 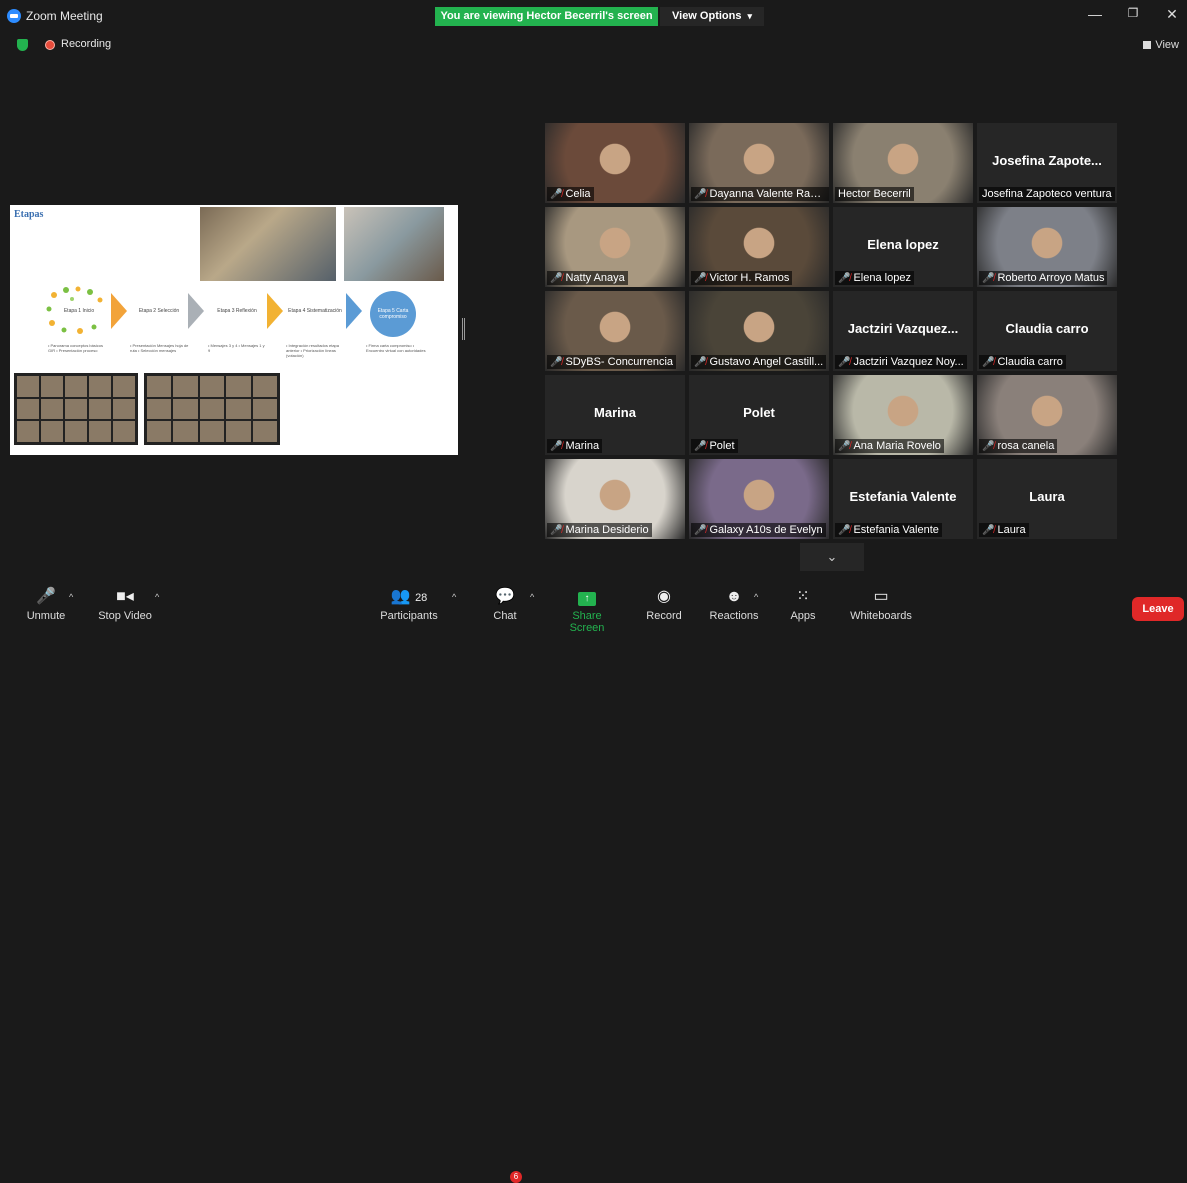 What do you see at coordinates (237, 311) in the screenshot?
I see `stage-3-label: Etapa 3 Reflexión` at bounding box center [237, 311].